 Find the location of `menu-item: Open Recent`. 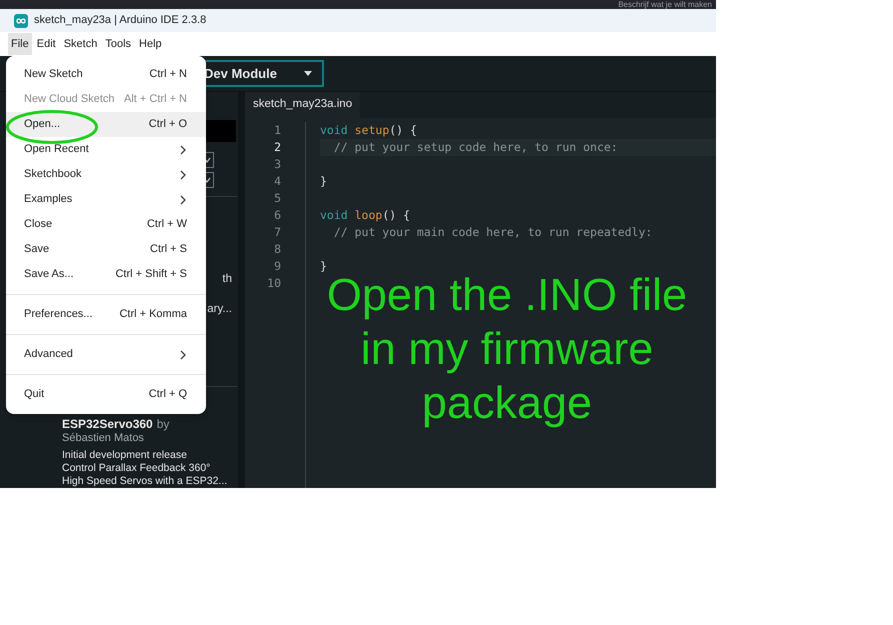

menu-item: Open Recent is located at coordinates (106, 149).